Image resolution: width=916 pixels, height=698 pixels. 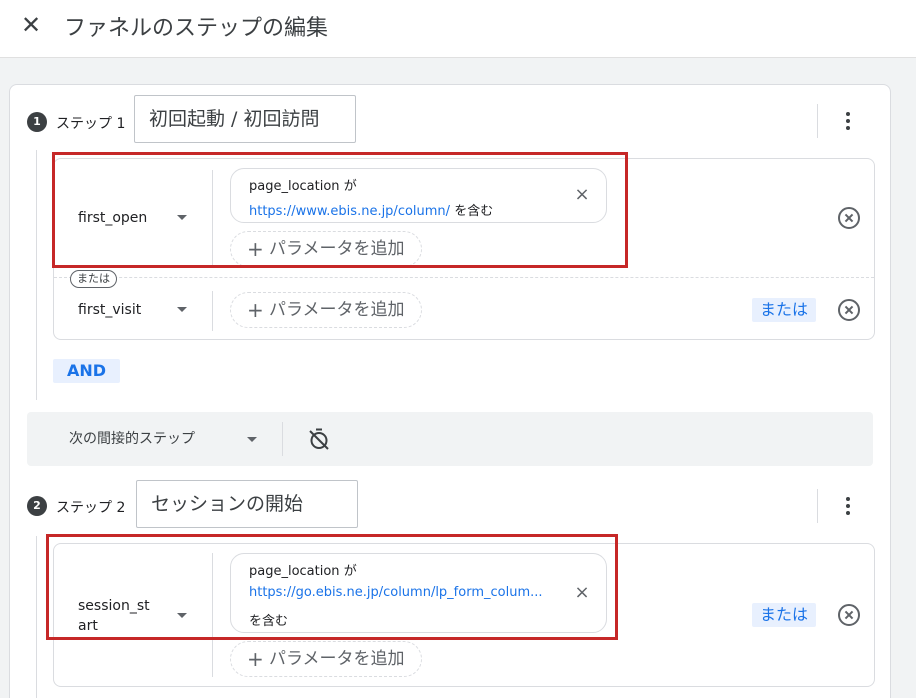 I want to click on step-1-event-first-visit: first_visit, so click(x=109, y=310).